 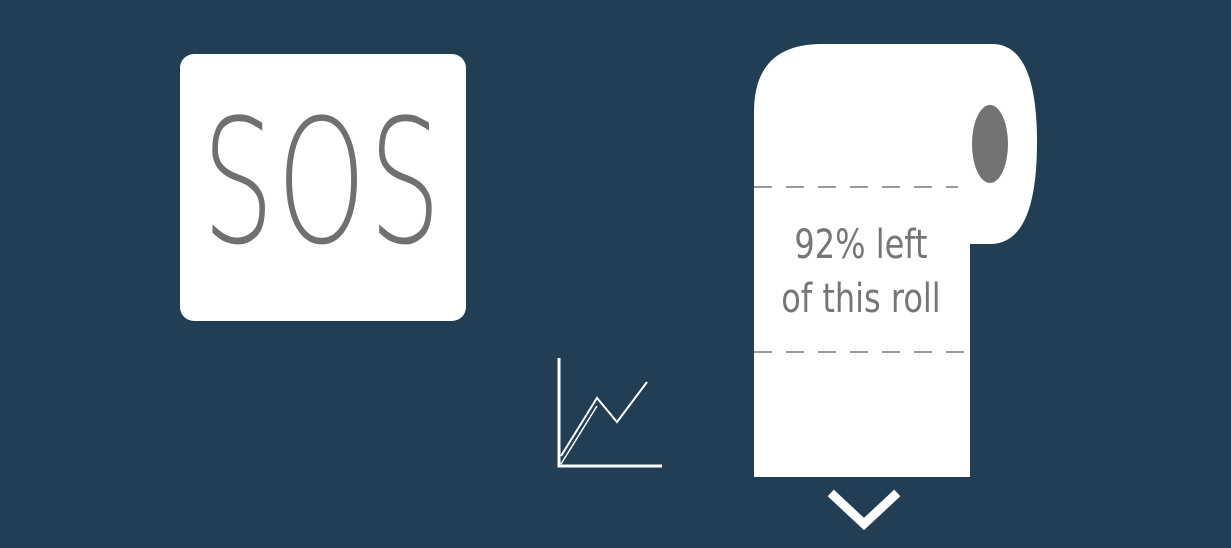 What do you see at coordinates (861, 272) in the screenshot?
I see `roll-remaining-label: 92% left of this roll` at bounding box center [861, 272].